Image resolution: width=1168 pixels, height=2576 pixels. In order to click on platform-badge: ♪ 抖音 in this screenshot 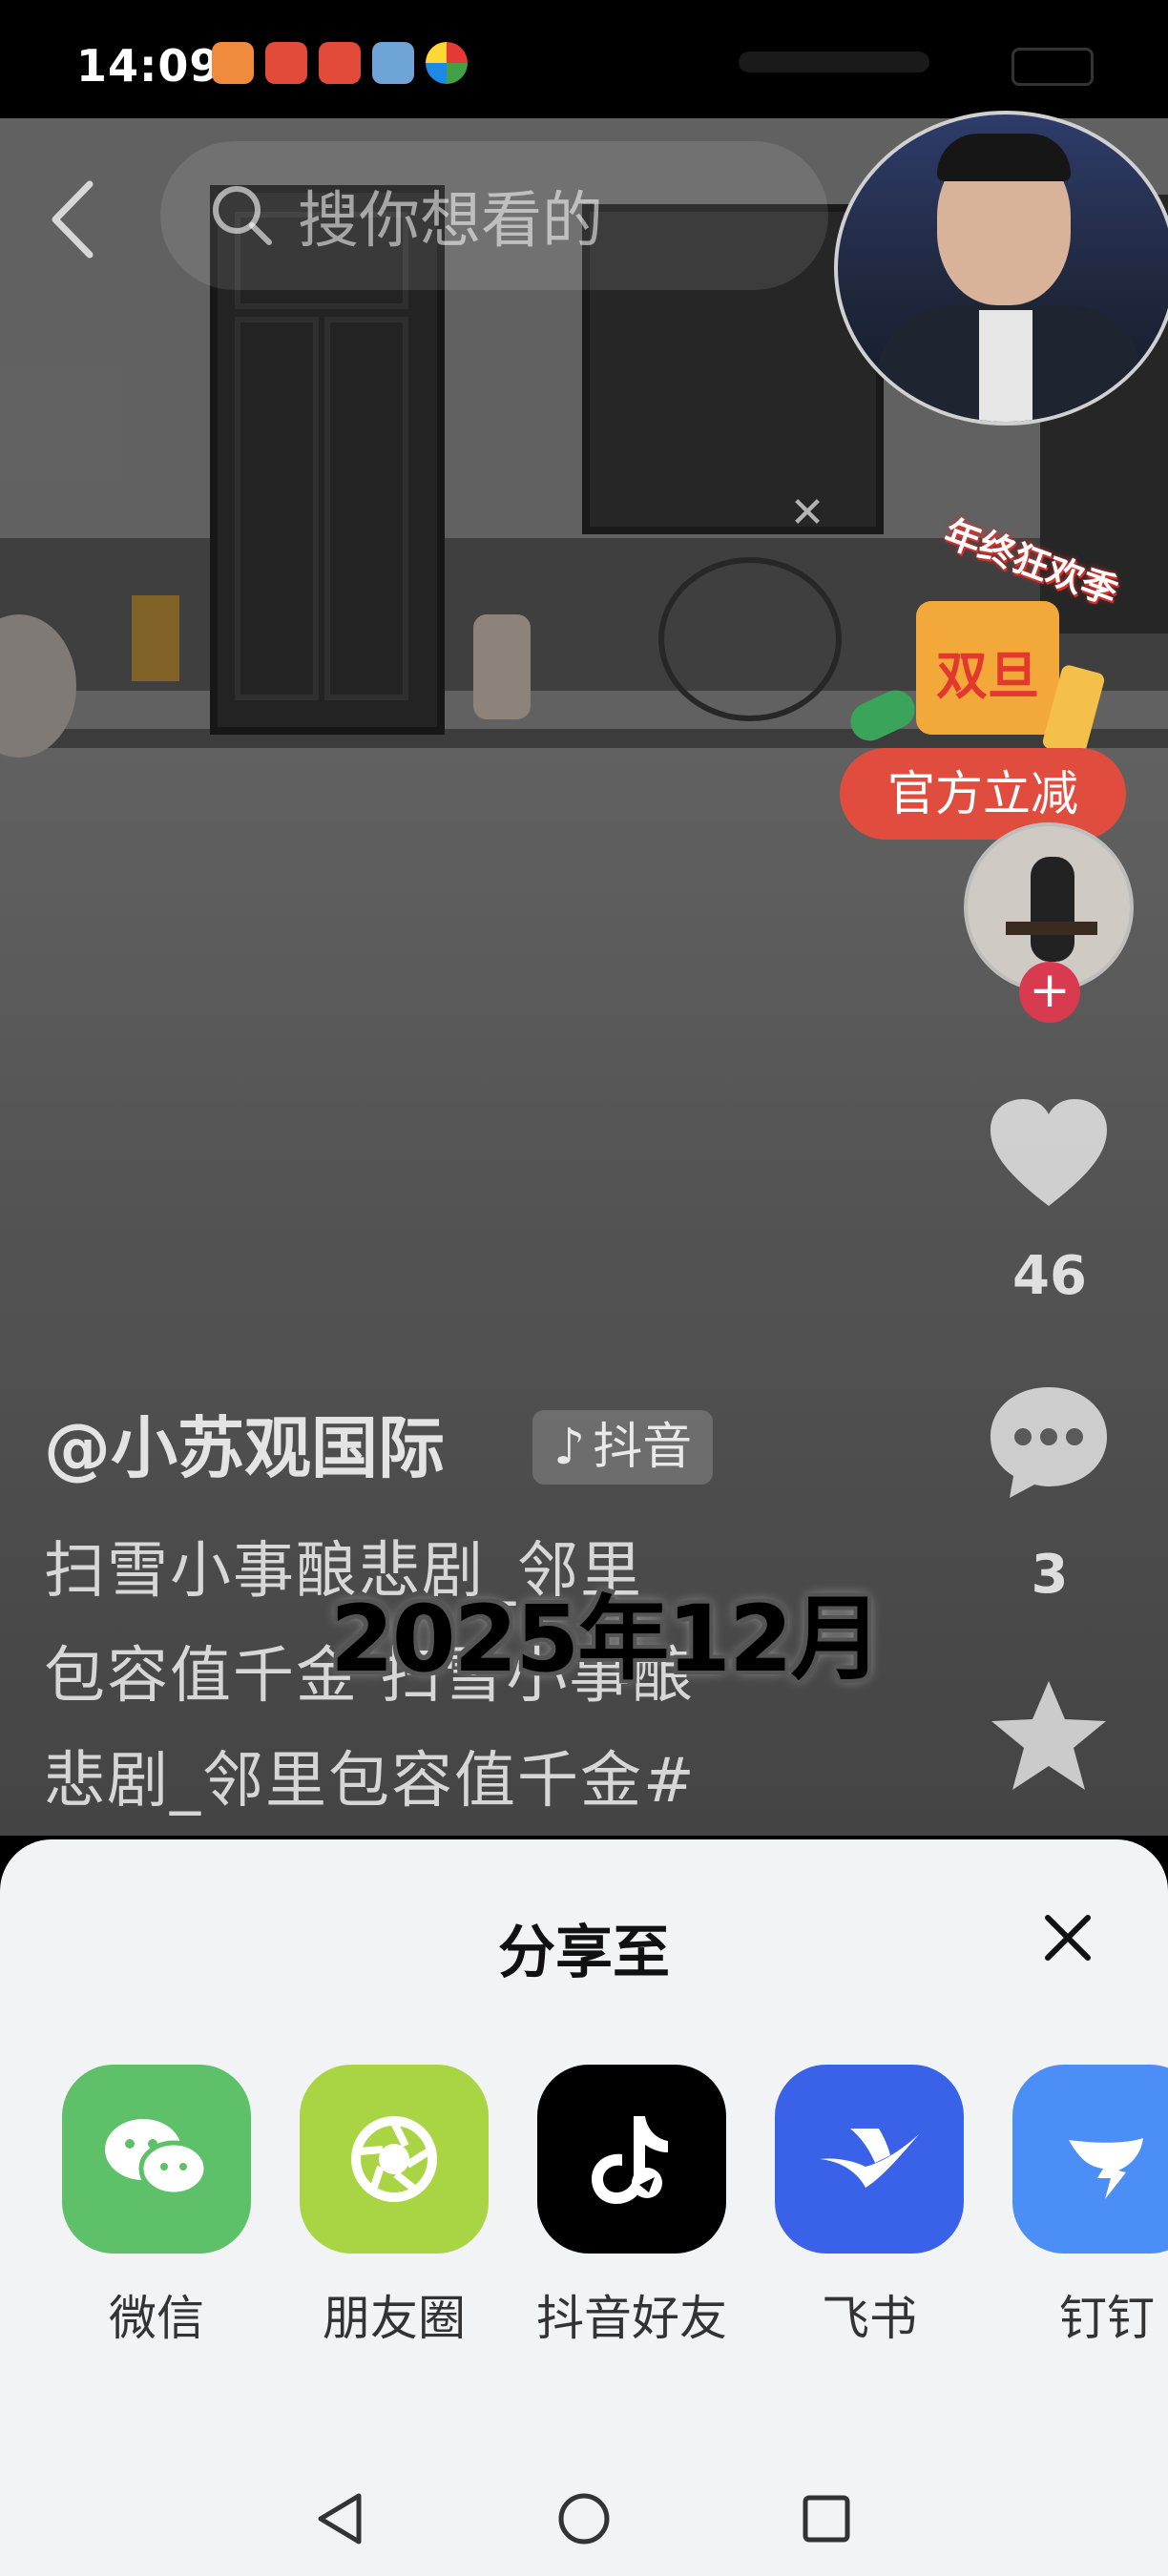, I will do `click(623, 1447)`.